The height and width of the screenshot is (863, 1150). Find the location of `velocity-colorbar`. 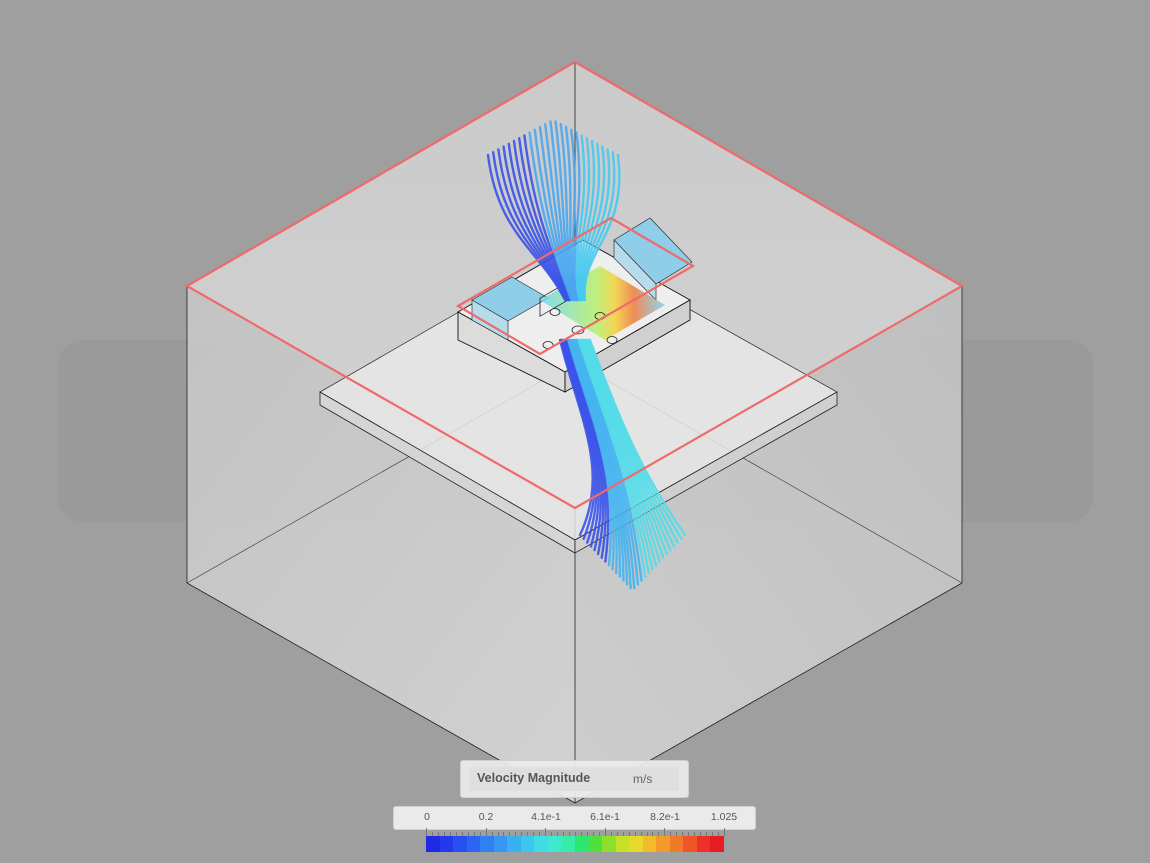

velocity-colorbar is located at coordinates (575, 844).